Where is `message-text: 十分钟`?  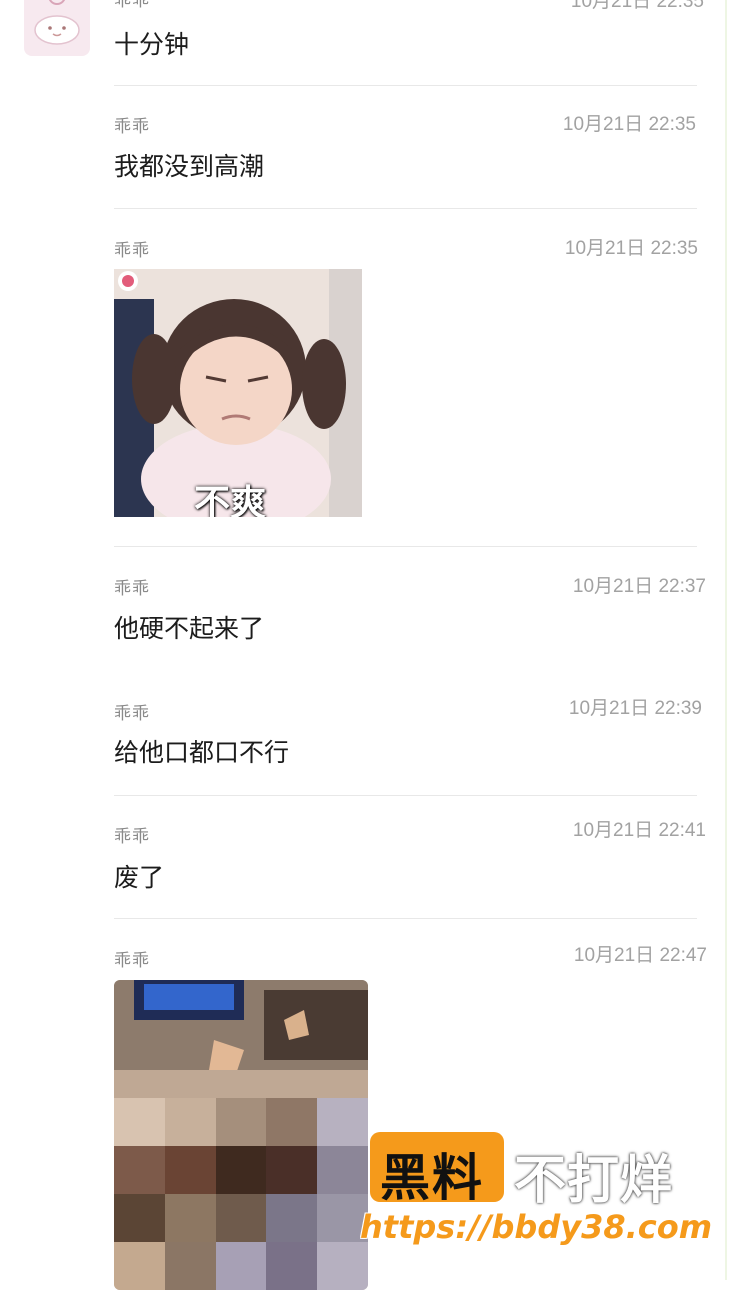 message-text: 十分钟 is located at coordinates (152, 44).